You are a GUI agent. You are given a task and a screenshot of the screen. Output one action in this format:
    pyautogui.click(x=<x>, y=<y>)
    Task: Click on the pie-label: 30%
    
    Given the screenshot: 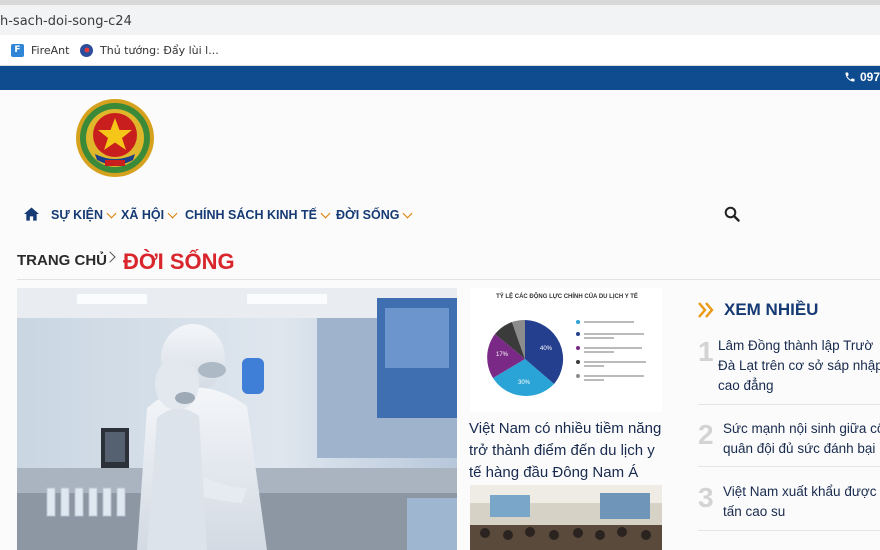 What is the action you would take?
    pyautogui.click(x=524, y=383)
    